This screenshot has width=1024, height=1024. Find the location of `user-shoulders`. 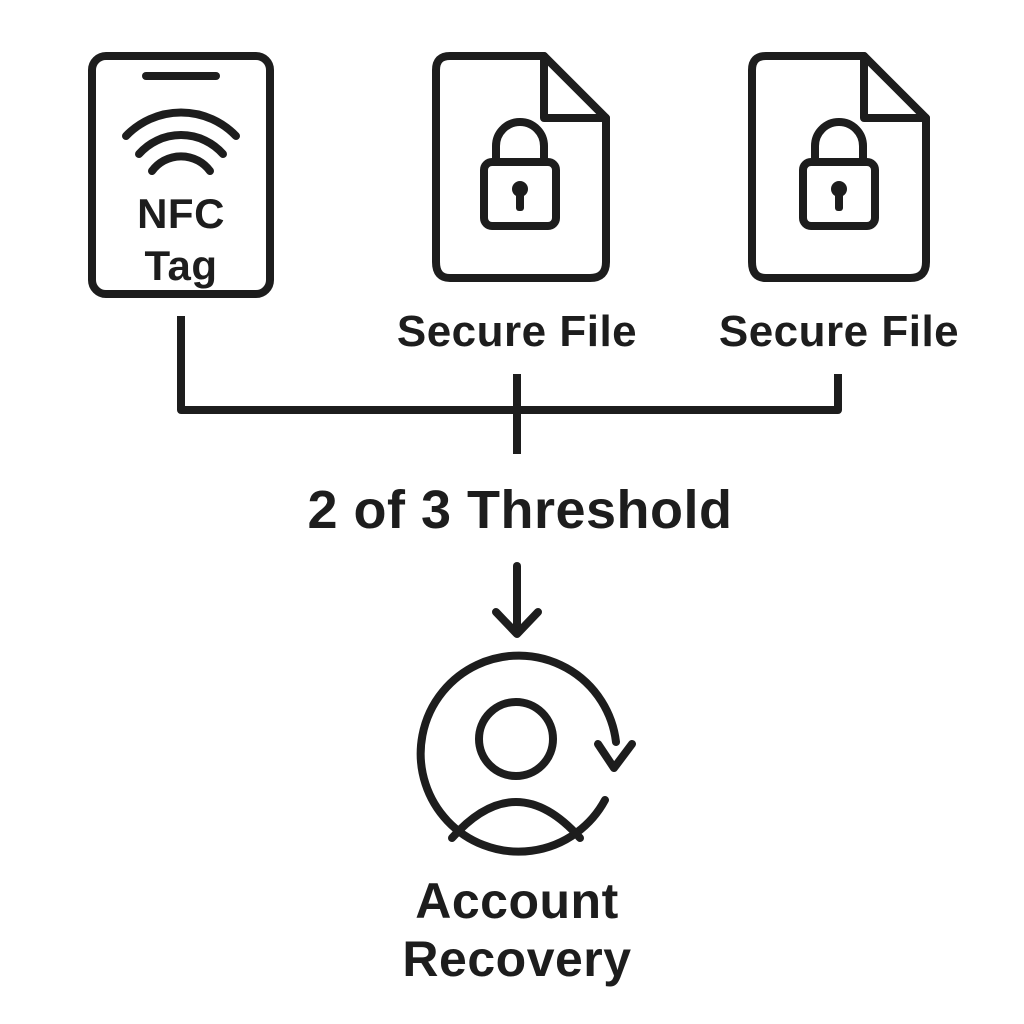

user-shoulders is located at coordinates (516, 820).